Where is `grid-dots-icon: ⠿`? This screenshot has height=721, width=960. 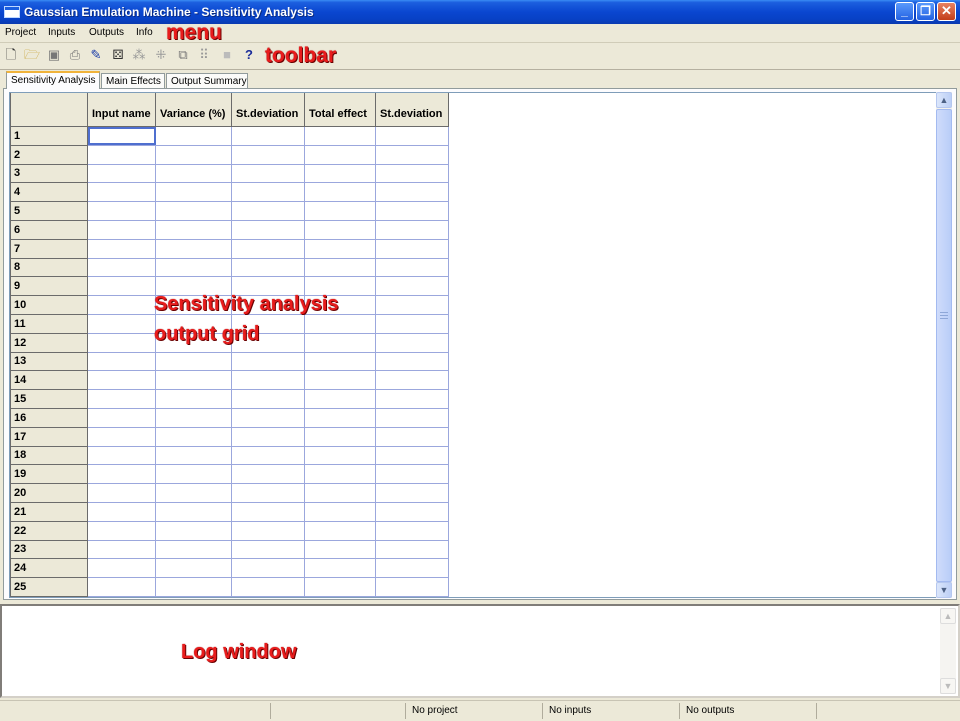
grid-dots-icon: ⠿ is located at coordinates (204, 55).